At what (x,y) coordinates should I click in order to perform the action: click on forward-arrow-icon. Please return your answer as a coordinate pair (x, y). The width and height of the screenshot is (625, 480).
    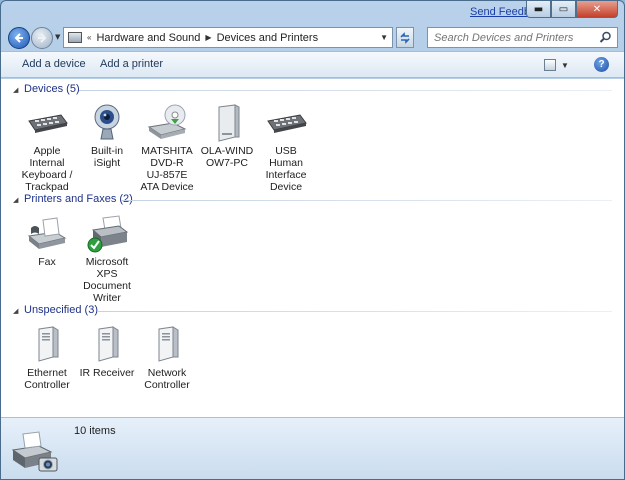
    Looking at the image, I should click on (42, 38).